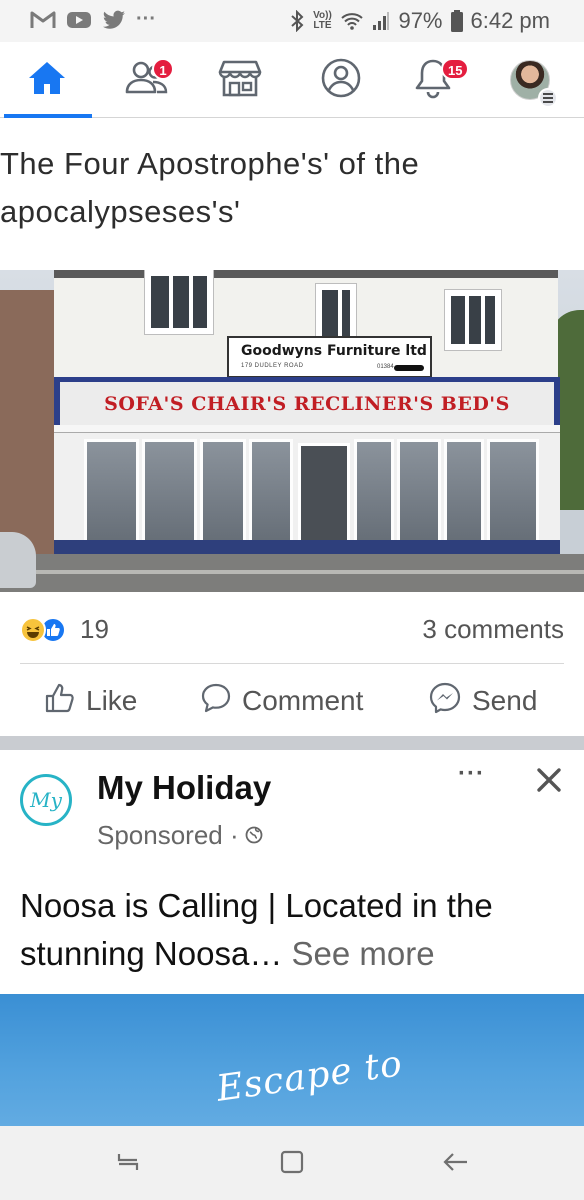 This screenshot has width=584, height=1200. Describe the element at coordinates (471, 774) in the screenshot. I see `post-options-button: ···` at that location.